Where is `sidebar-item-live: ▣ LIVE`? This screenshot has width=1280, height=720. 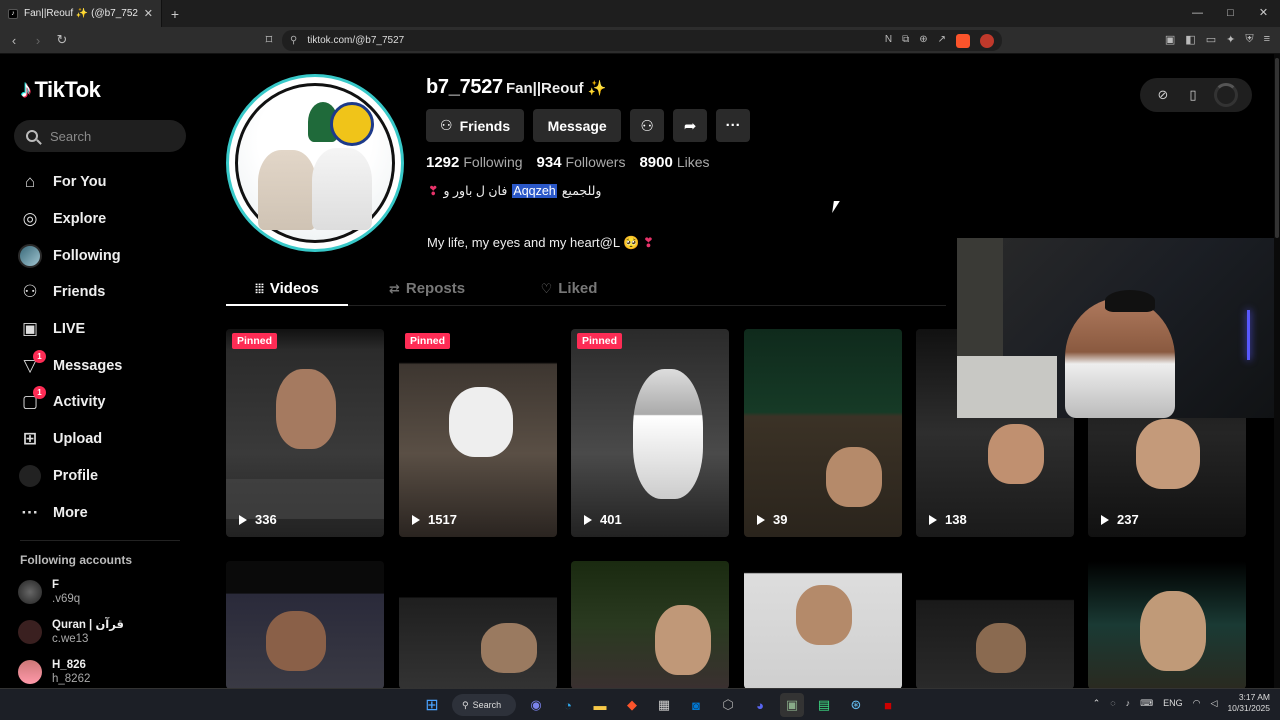 sidebar-item-live: ▣ LIVE is located at coordinates (70, 329).